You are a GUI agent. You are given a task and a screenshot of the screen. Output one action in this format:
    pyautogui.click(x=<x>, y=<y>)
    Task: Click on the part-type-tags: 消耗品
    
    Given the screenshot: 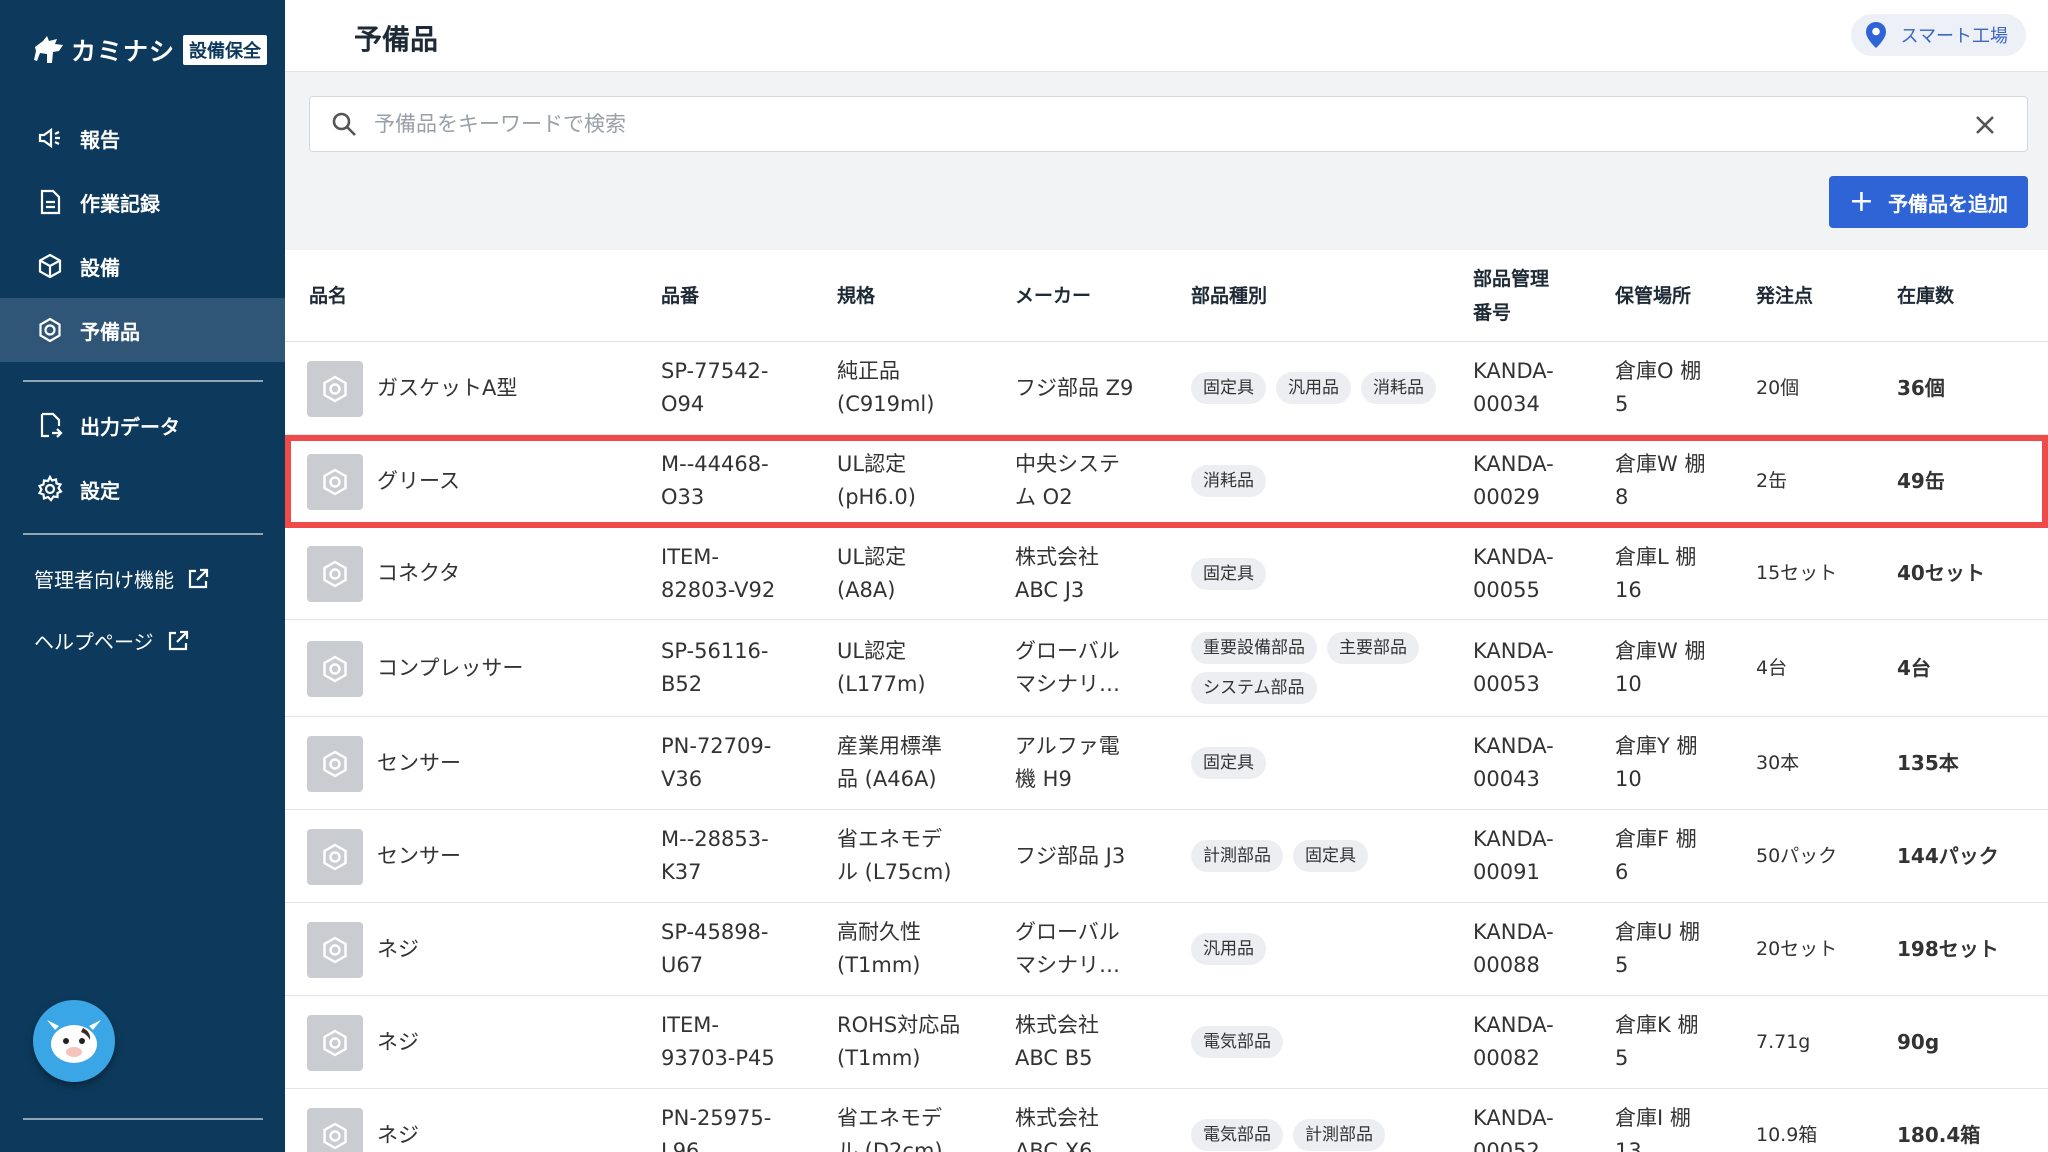 What is the action you would take?
    pyautogui.click(x=1316, y=481)
    